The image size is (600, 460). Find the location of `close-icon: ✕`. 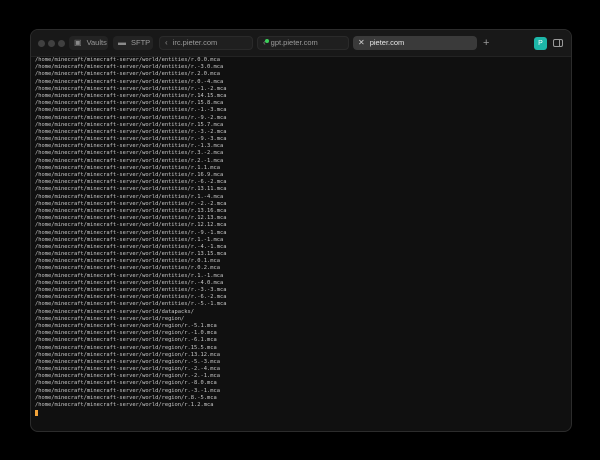

close-icon: ✕ is located at coordinates (361, 43).